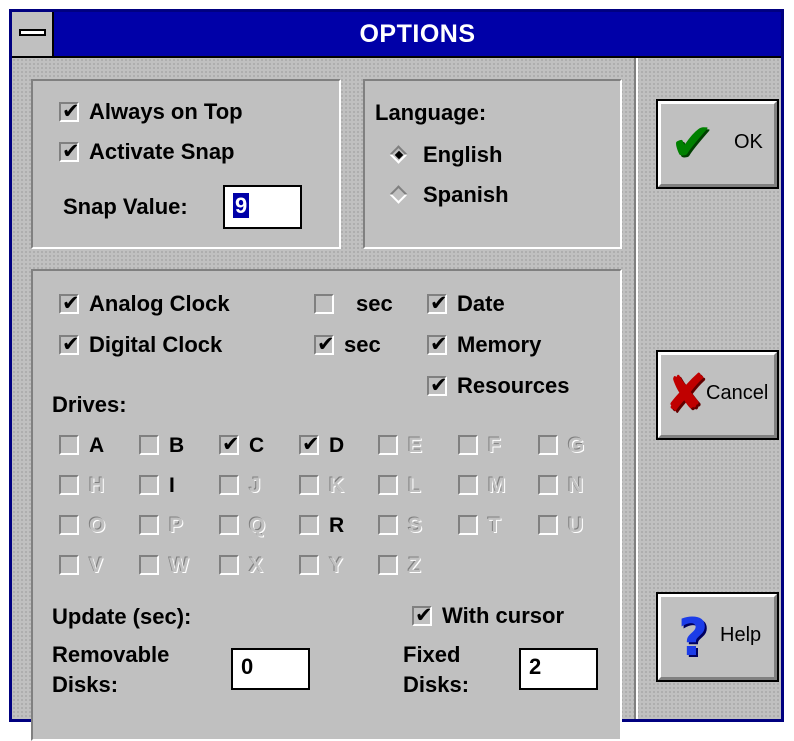 The image size is (794, 741). Describe the element at coordinates (241, 566) in the screenshot. I see `drive-checkbox: X` at that location.